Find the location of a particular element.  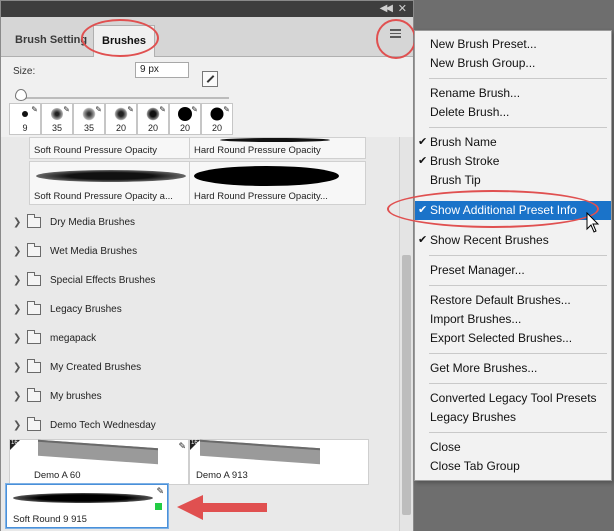

menu-item-legacy-brushes: Legacy Brushes is located at coordinates (513, 417).